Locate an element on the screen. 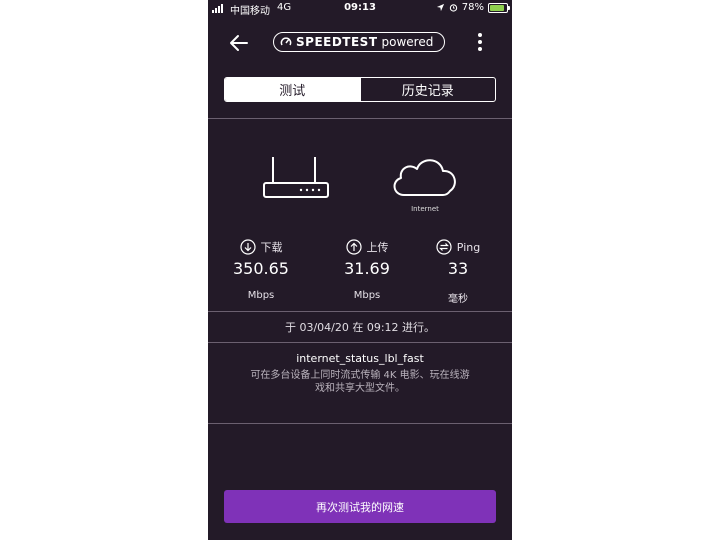 The height and width of the screenshot is (540, 720). test-timestamp: 于 03/04/20 在 09:12 进行。 is located at coordinates (360, 327).